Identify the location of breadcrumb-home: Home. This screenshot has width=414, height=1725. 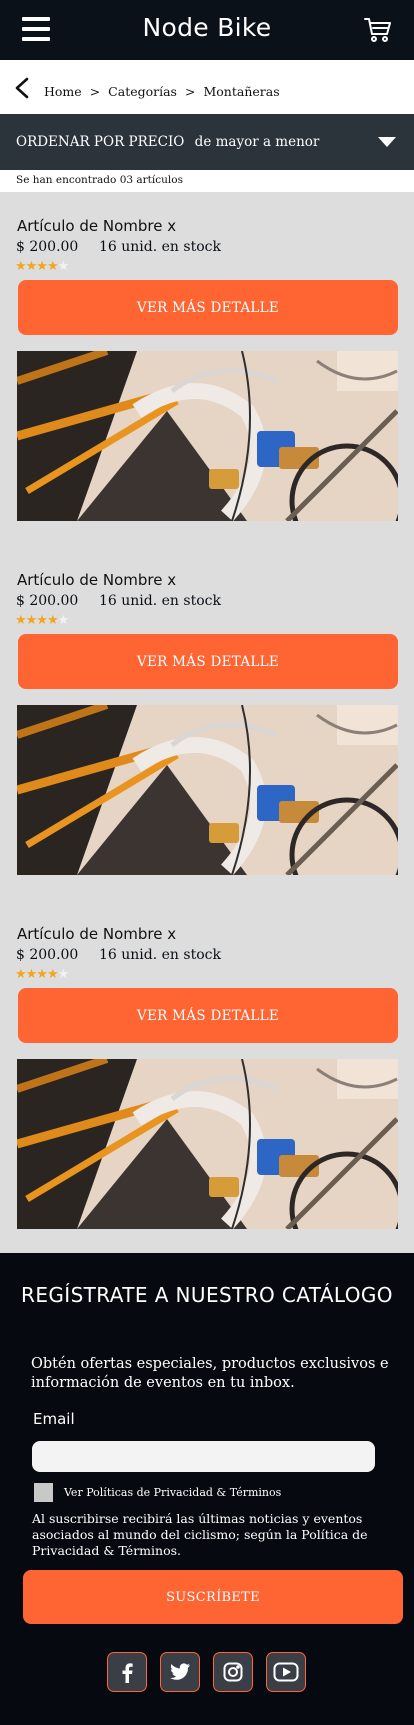
(63, 91).